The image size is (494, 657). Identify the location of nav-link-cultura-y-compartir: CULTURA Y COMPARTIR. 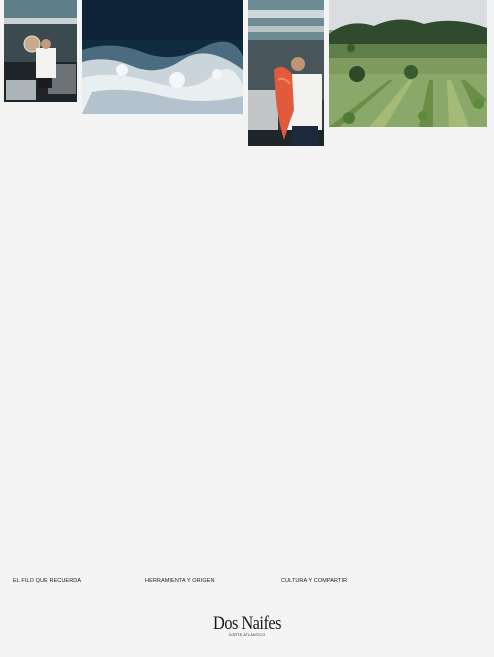
(314, 581).